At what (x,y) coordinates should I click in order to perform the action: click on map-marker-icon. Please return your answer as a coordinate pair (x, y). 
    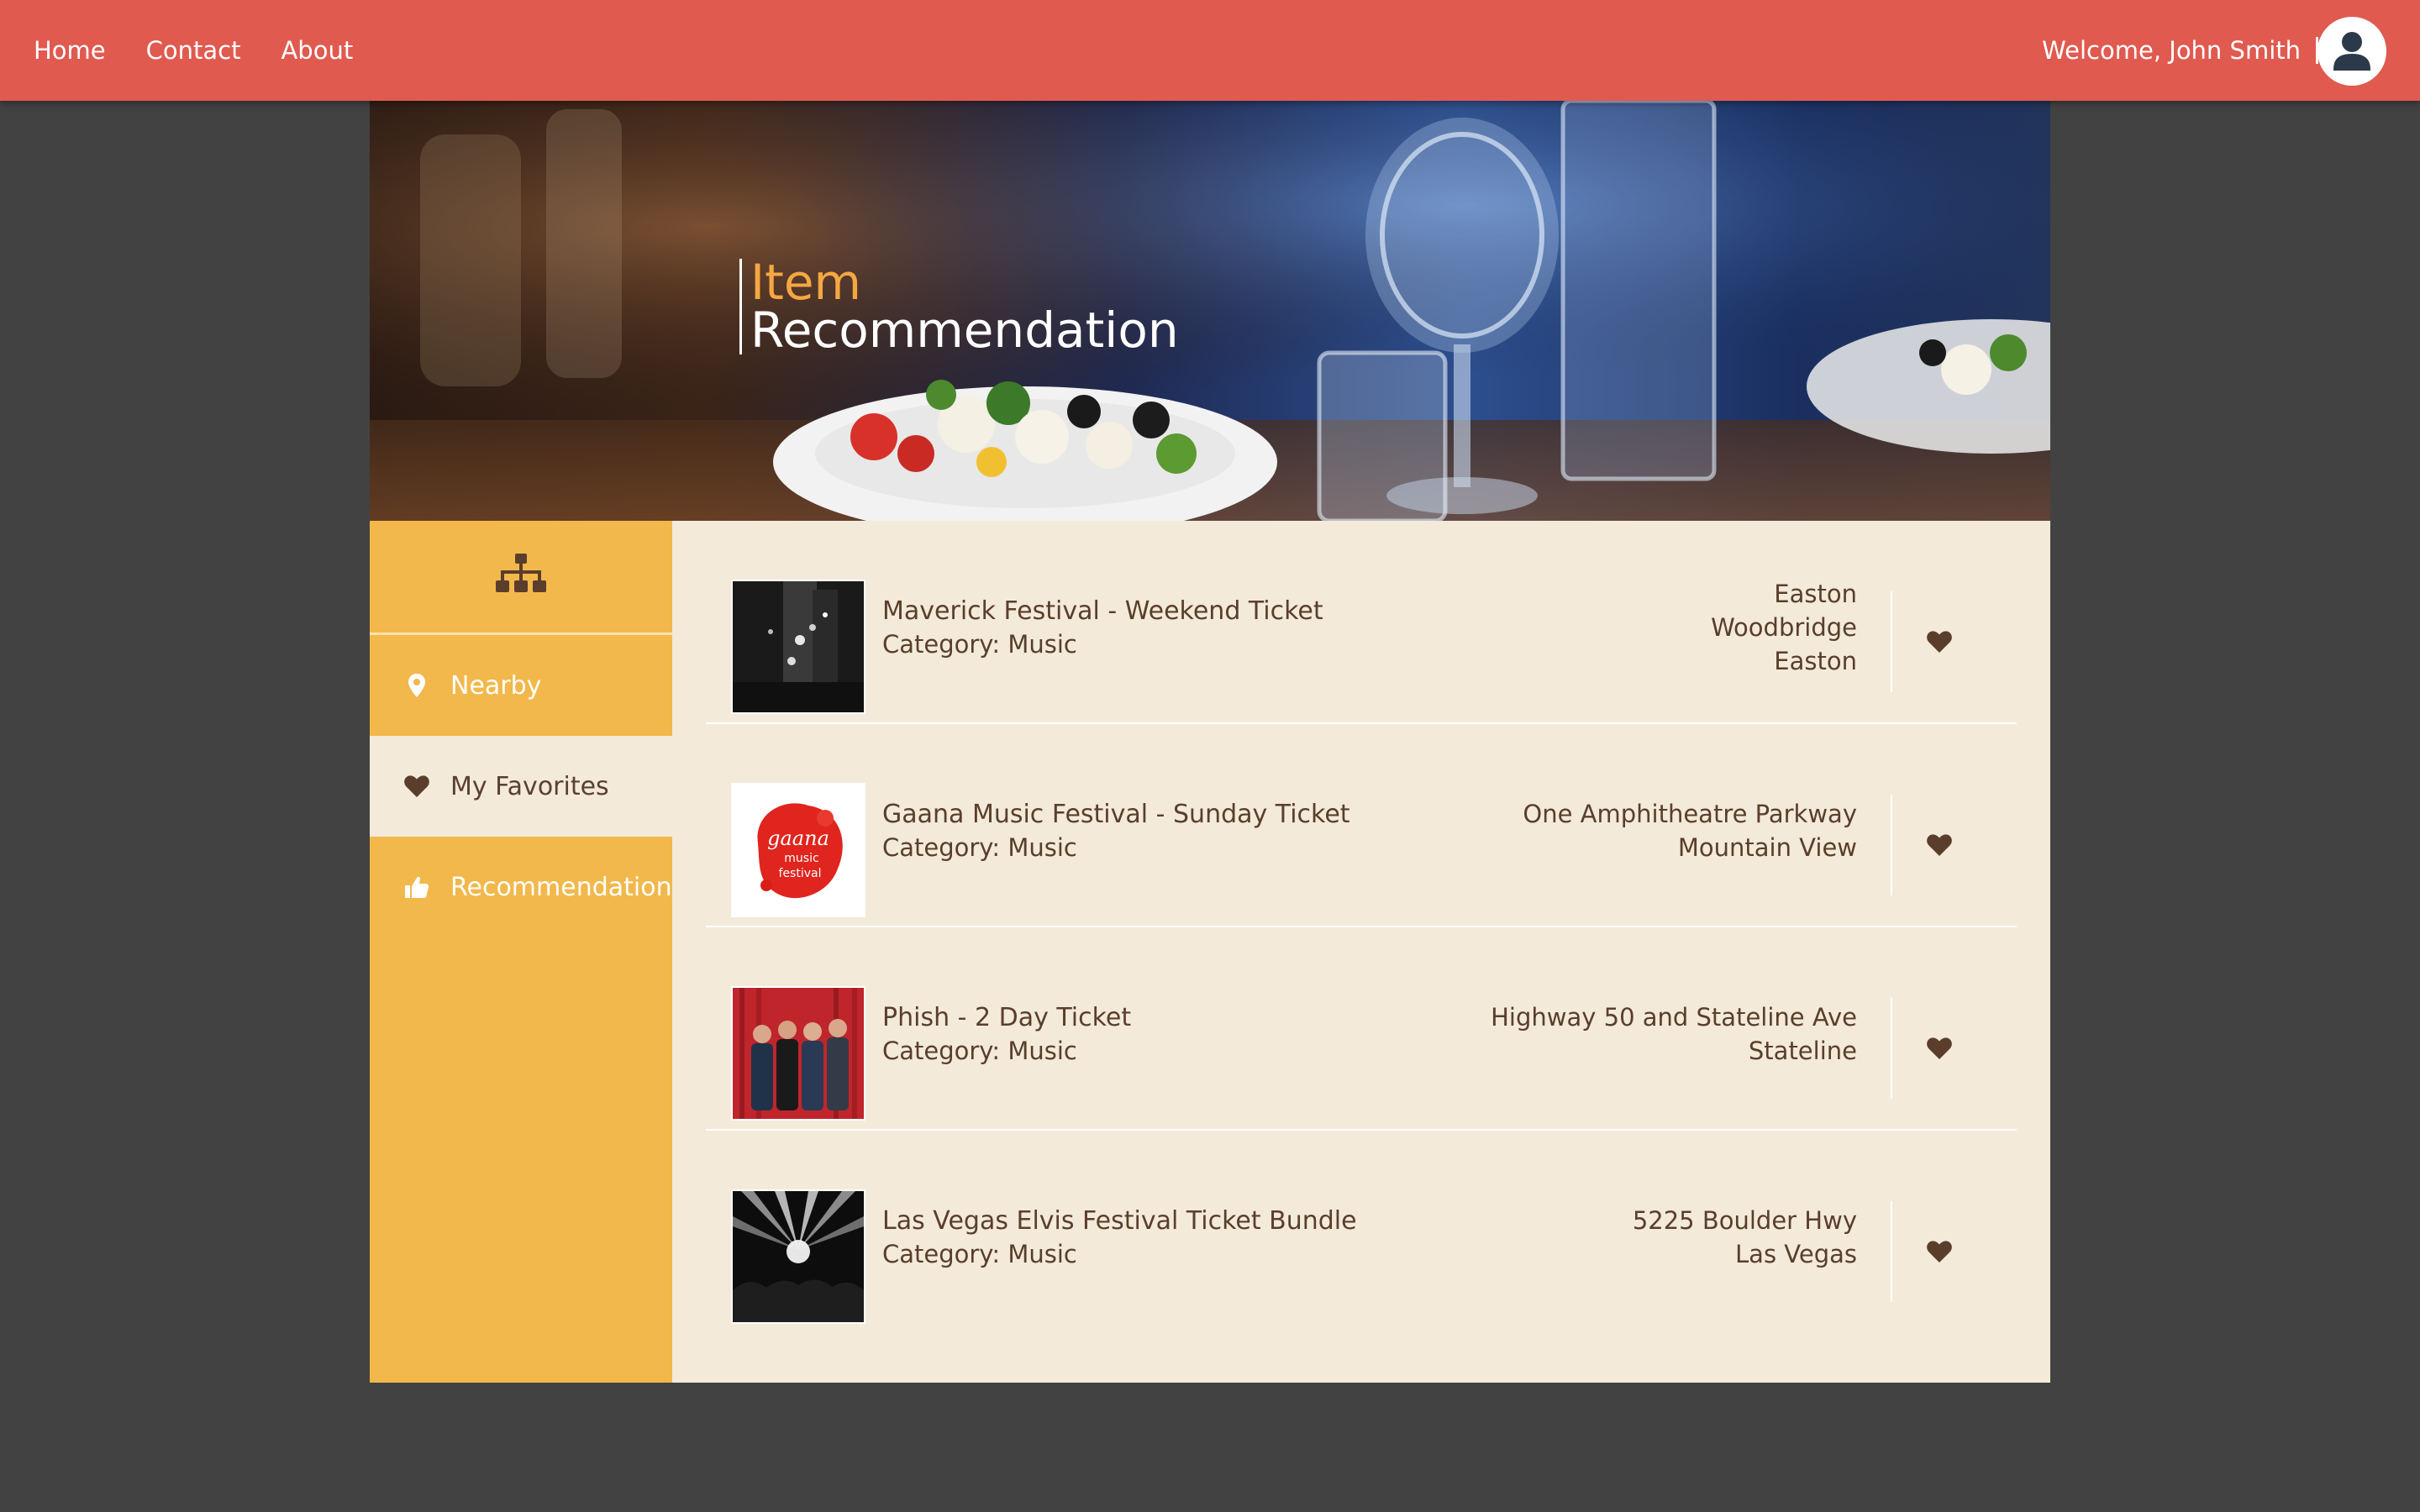
    Looking at the image, I should click on (416, 685).